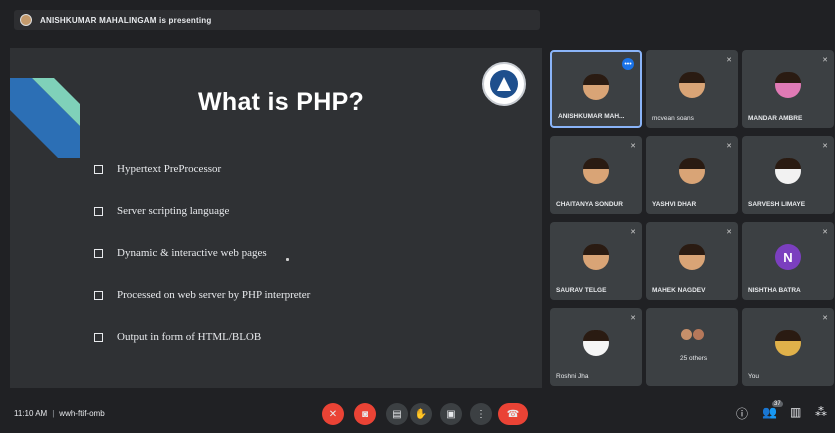  I want to click on participant-tile: ✕ Roshni Jha, so click(596, 347).